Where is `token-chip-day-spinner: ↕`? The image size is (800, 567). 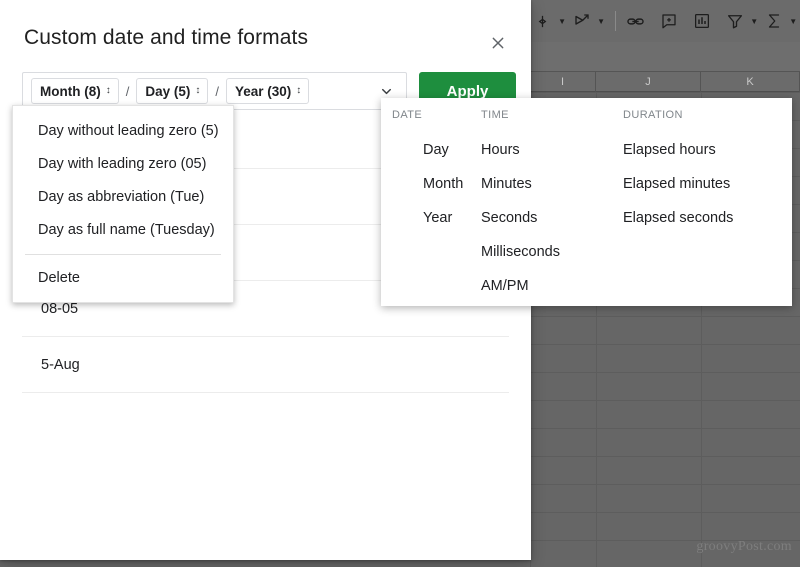 token-chip-day-spinner: ↕ is located at coordinates (197, 91).